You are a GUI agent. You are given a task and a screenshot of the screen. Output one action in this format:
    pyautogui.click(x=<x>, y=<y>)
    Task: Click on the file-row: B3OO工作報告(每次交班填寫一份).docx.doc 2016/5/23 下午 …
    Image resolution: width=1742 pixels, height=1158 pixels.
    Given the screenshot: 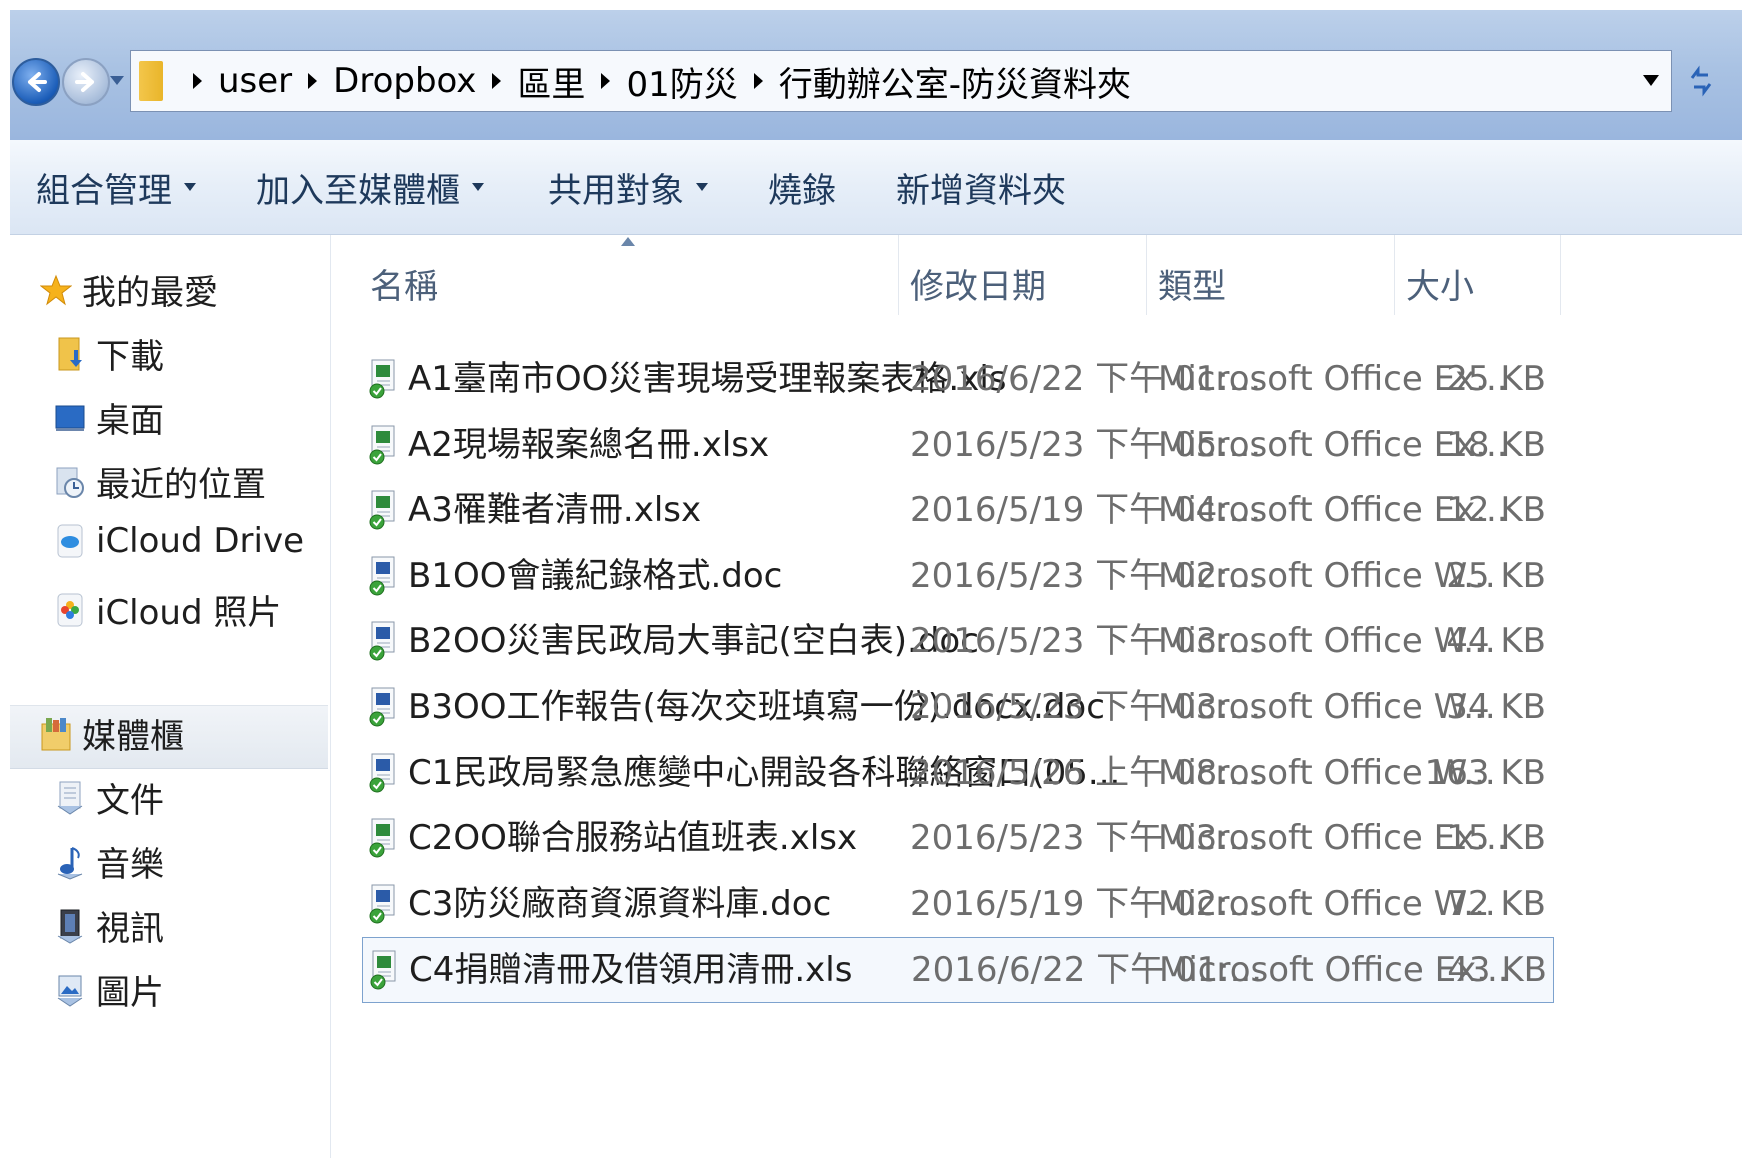 What is the action you would take?
    pyautogui.click(x=957, y=707)
    